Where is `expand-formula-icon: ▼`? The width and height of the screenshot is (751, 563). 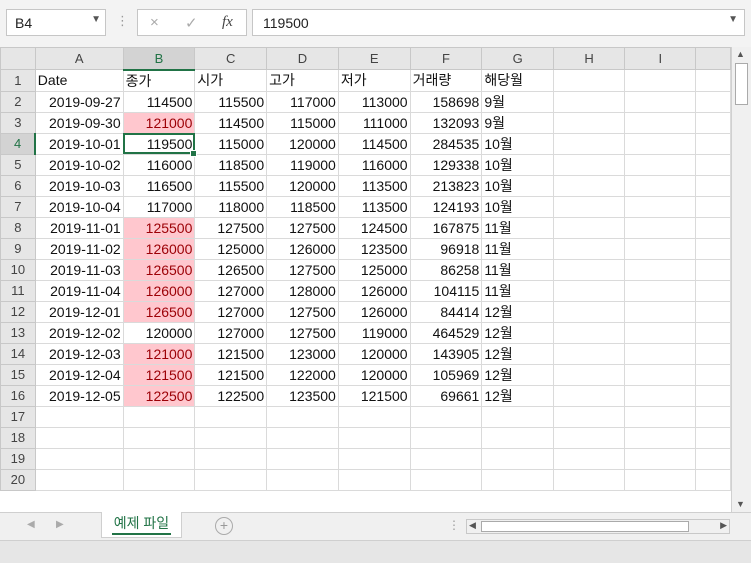 expand-formula-icon: ▼ is located at coordinates (733, 19).